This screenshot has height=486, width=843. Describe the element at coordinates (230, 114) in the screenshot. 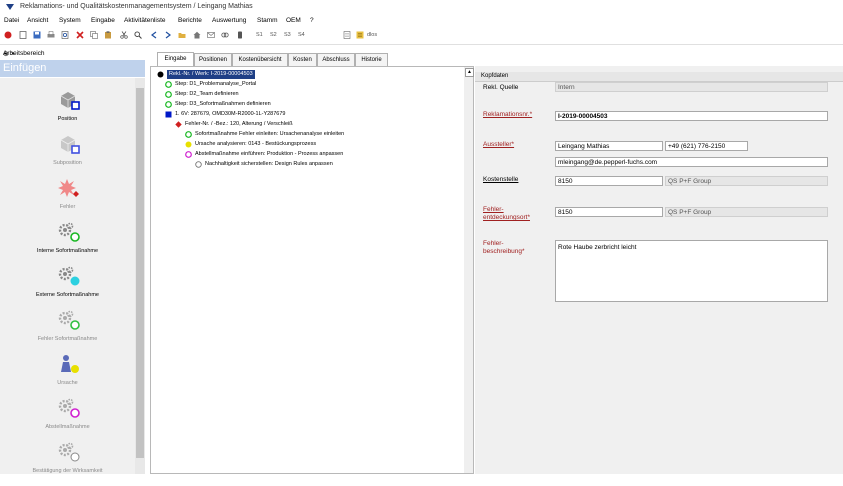

I see `tree-node-label: 1. 6V: 287679, OMD30M-R2000-1L-Y287679` at that location.